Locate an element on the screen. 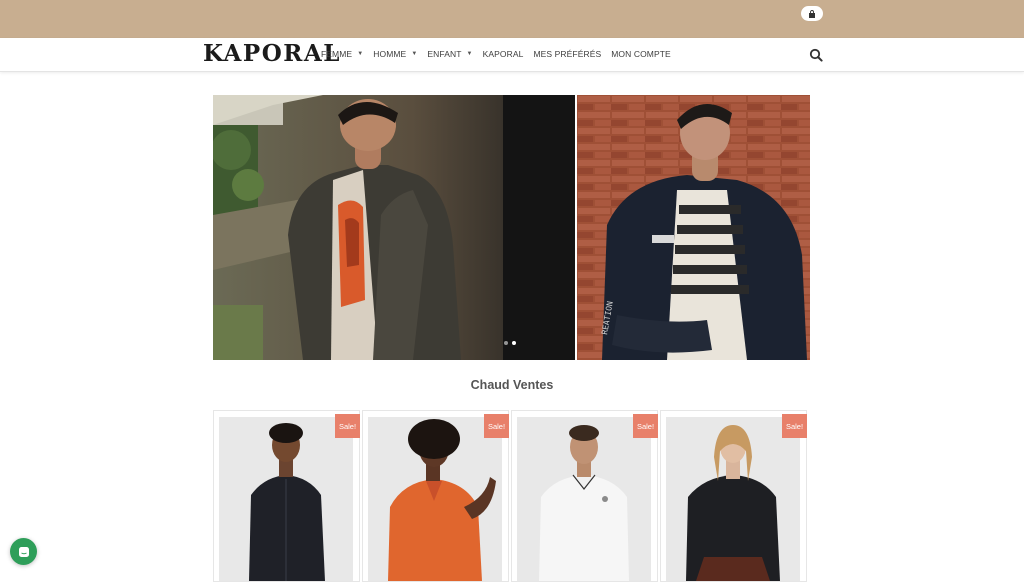 The height and width of the screenshot is (582, 1024). nav-item-mon-compte: MON COMPTE is located at coordinates (641, 54).